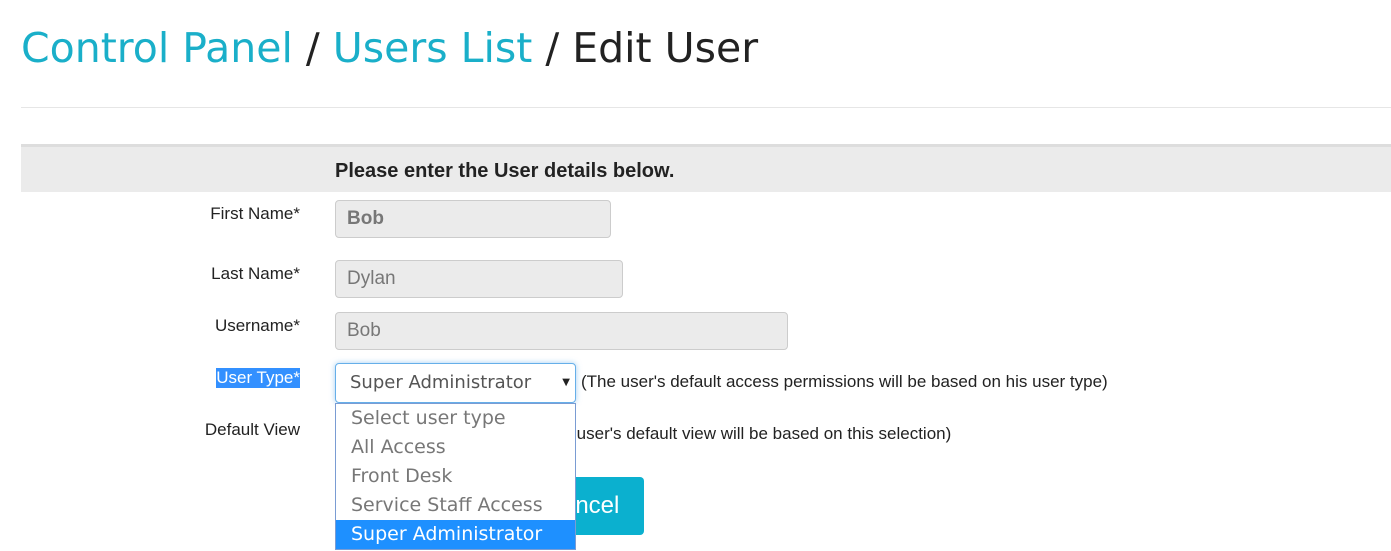 The image size is (1391, 551). I want to click on option-select-user-type: Select user type, so click(455, 418).